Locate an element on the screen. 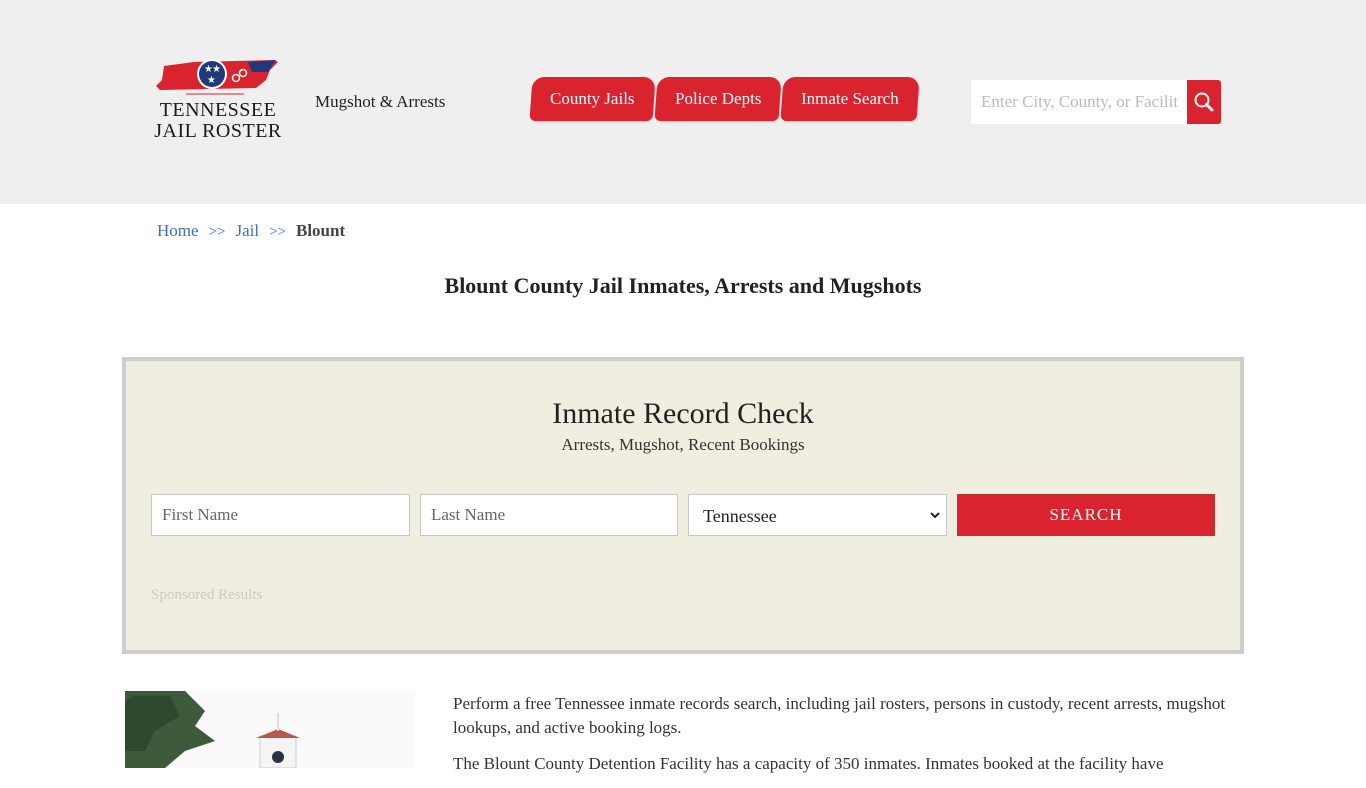 The width and height of the screenshot is (1366, 788). main-nav: County Jails Police Depts Inmate Search is located at coordinates (724, 99).